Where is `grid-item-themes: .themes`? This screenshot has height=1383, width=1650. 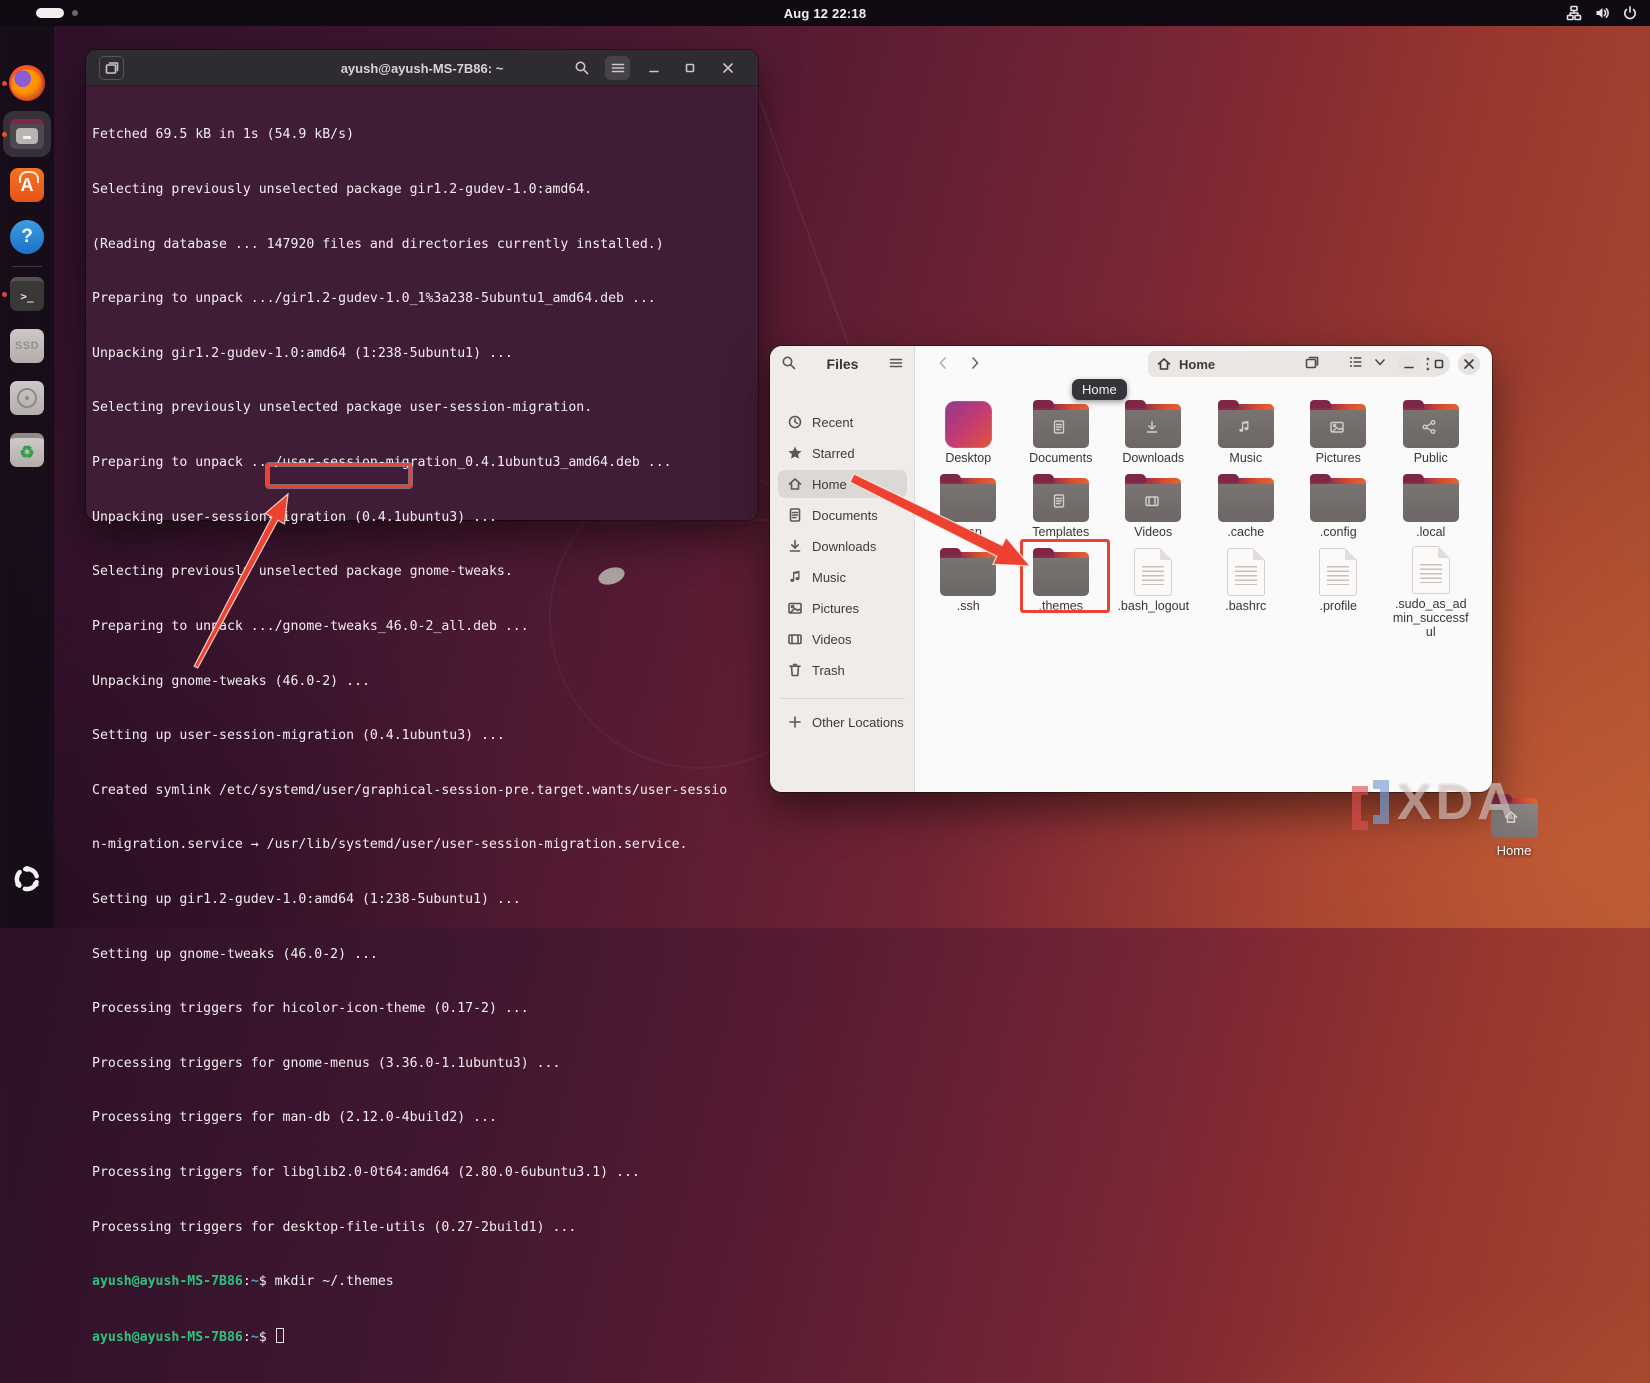
grid-item-themes: .themes is located at coordinates (1061, 583).